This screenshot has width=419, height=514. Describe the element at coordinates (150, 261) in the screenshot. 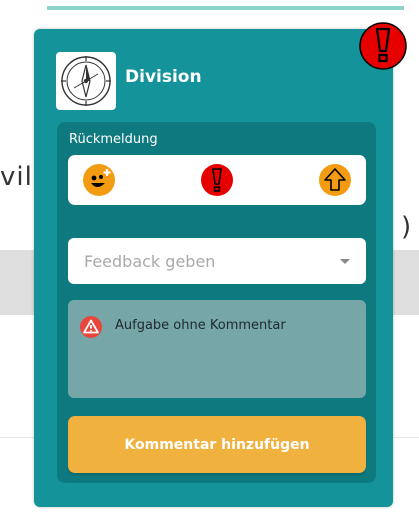

I see `feedback-select-placeholder: Feedback geben` at that location.